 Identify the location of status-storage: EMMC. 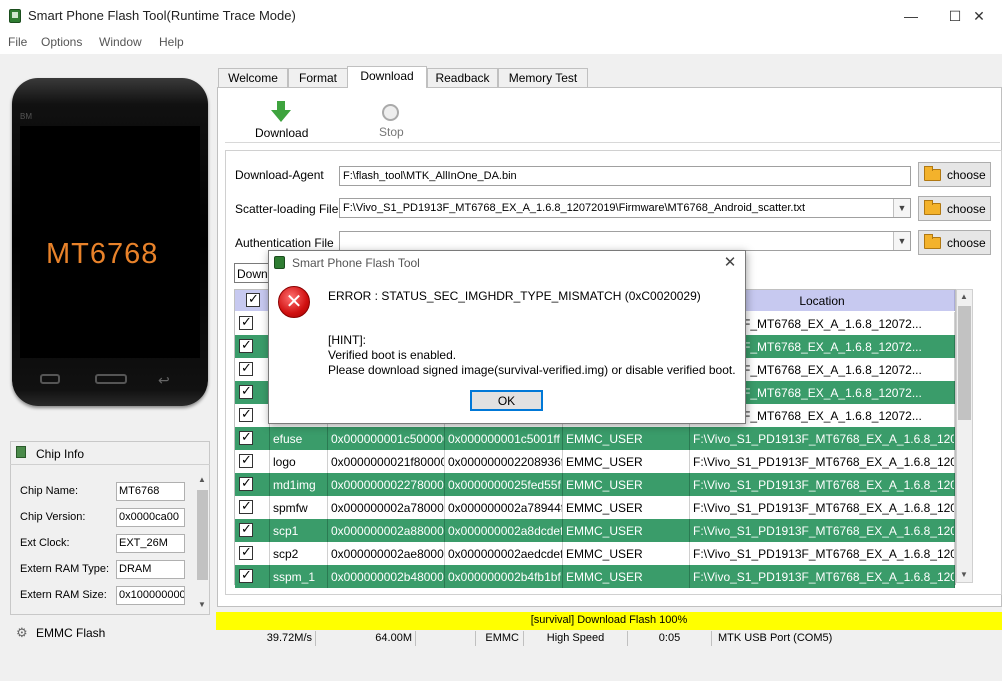
(500, 638).